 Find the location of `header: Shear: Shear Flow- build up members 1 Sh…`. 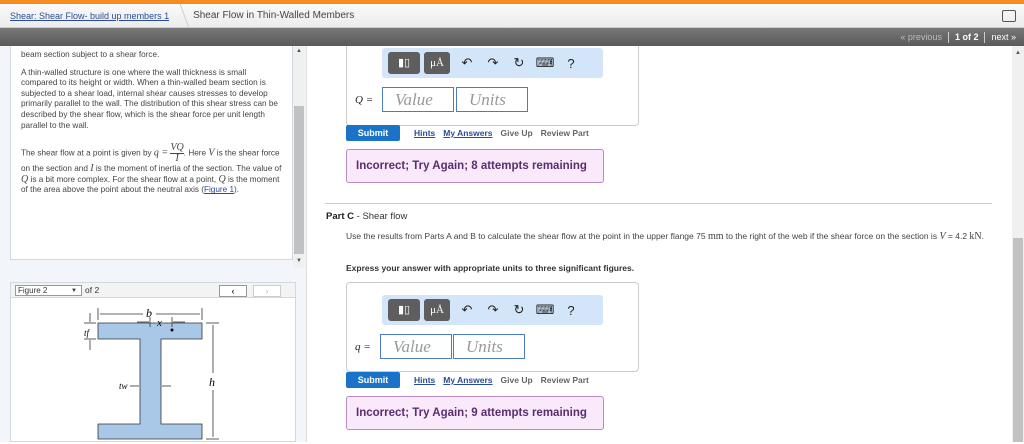

header: Shear: Shear Flow- build up members 1 Sh… is located at coordinates (512, 15).